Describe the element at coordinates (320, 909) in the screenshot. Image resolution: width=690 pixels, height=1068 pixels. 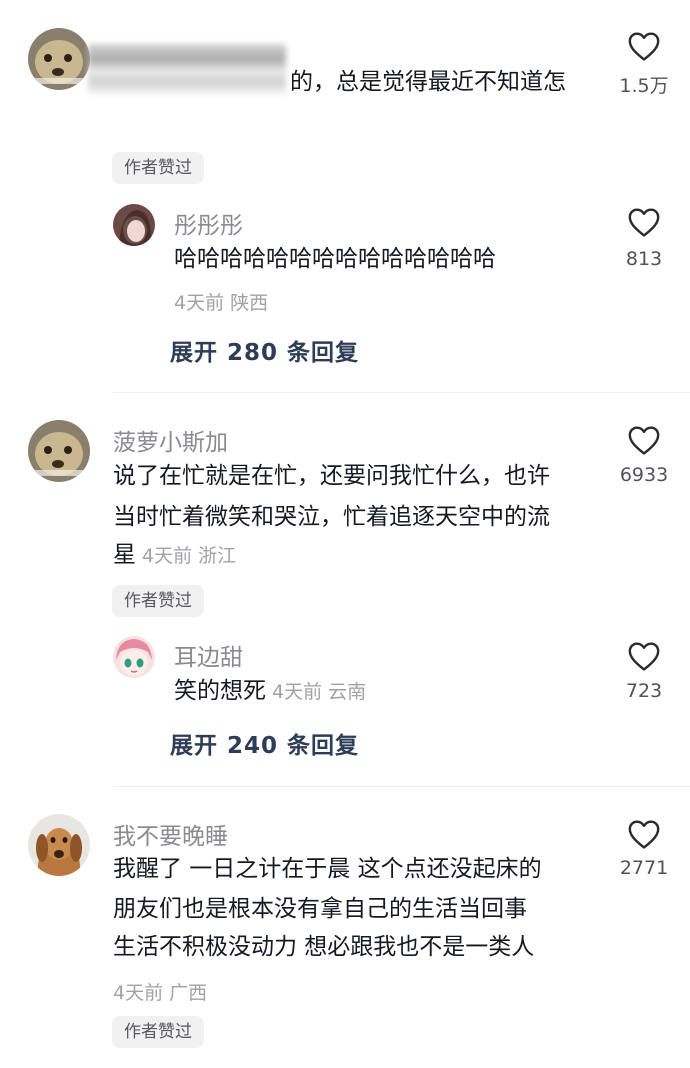
I see `comment-text-line: 朋友们也是根本没有拿自己的生活当回事` at that location.